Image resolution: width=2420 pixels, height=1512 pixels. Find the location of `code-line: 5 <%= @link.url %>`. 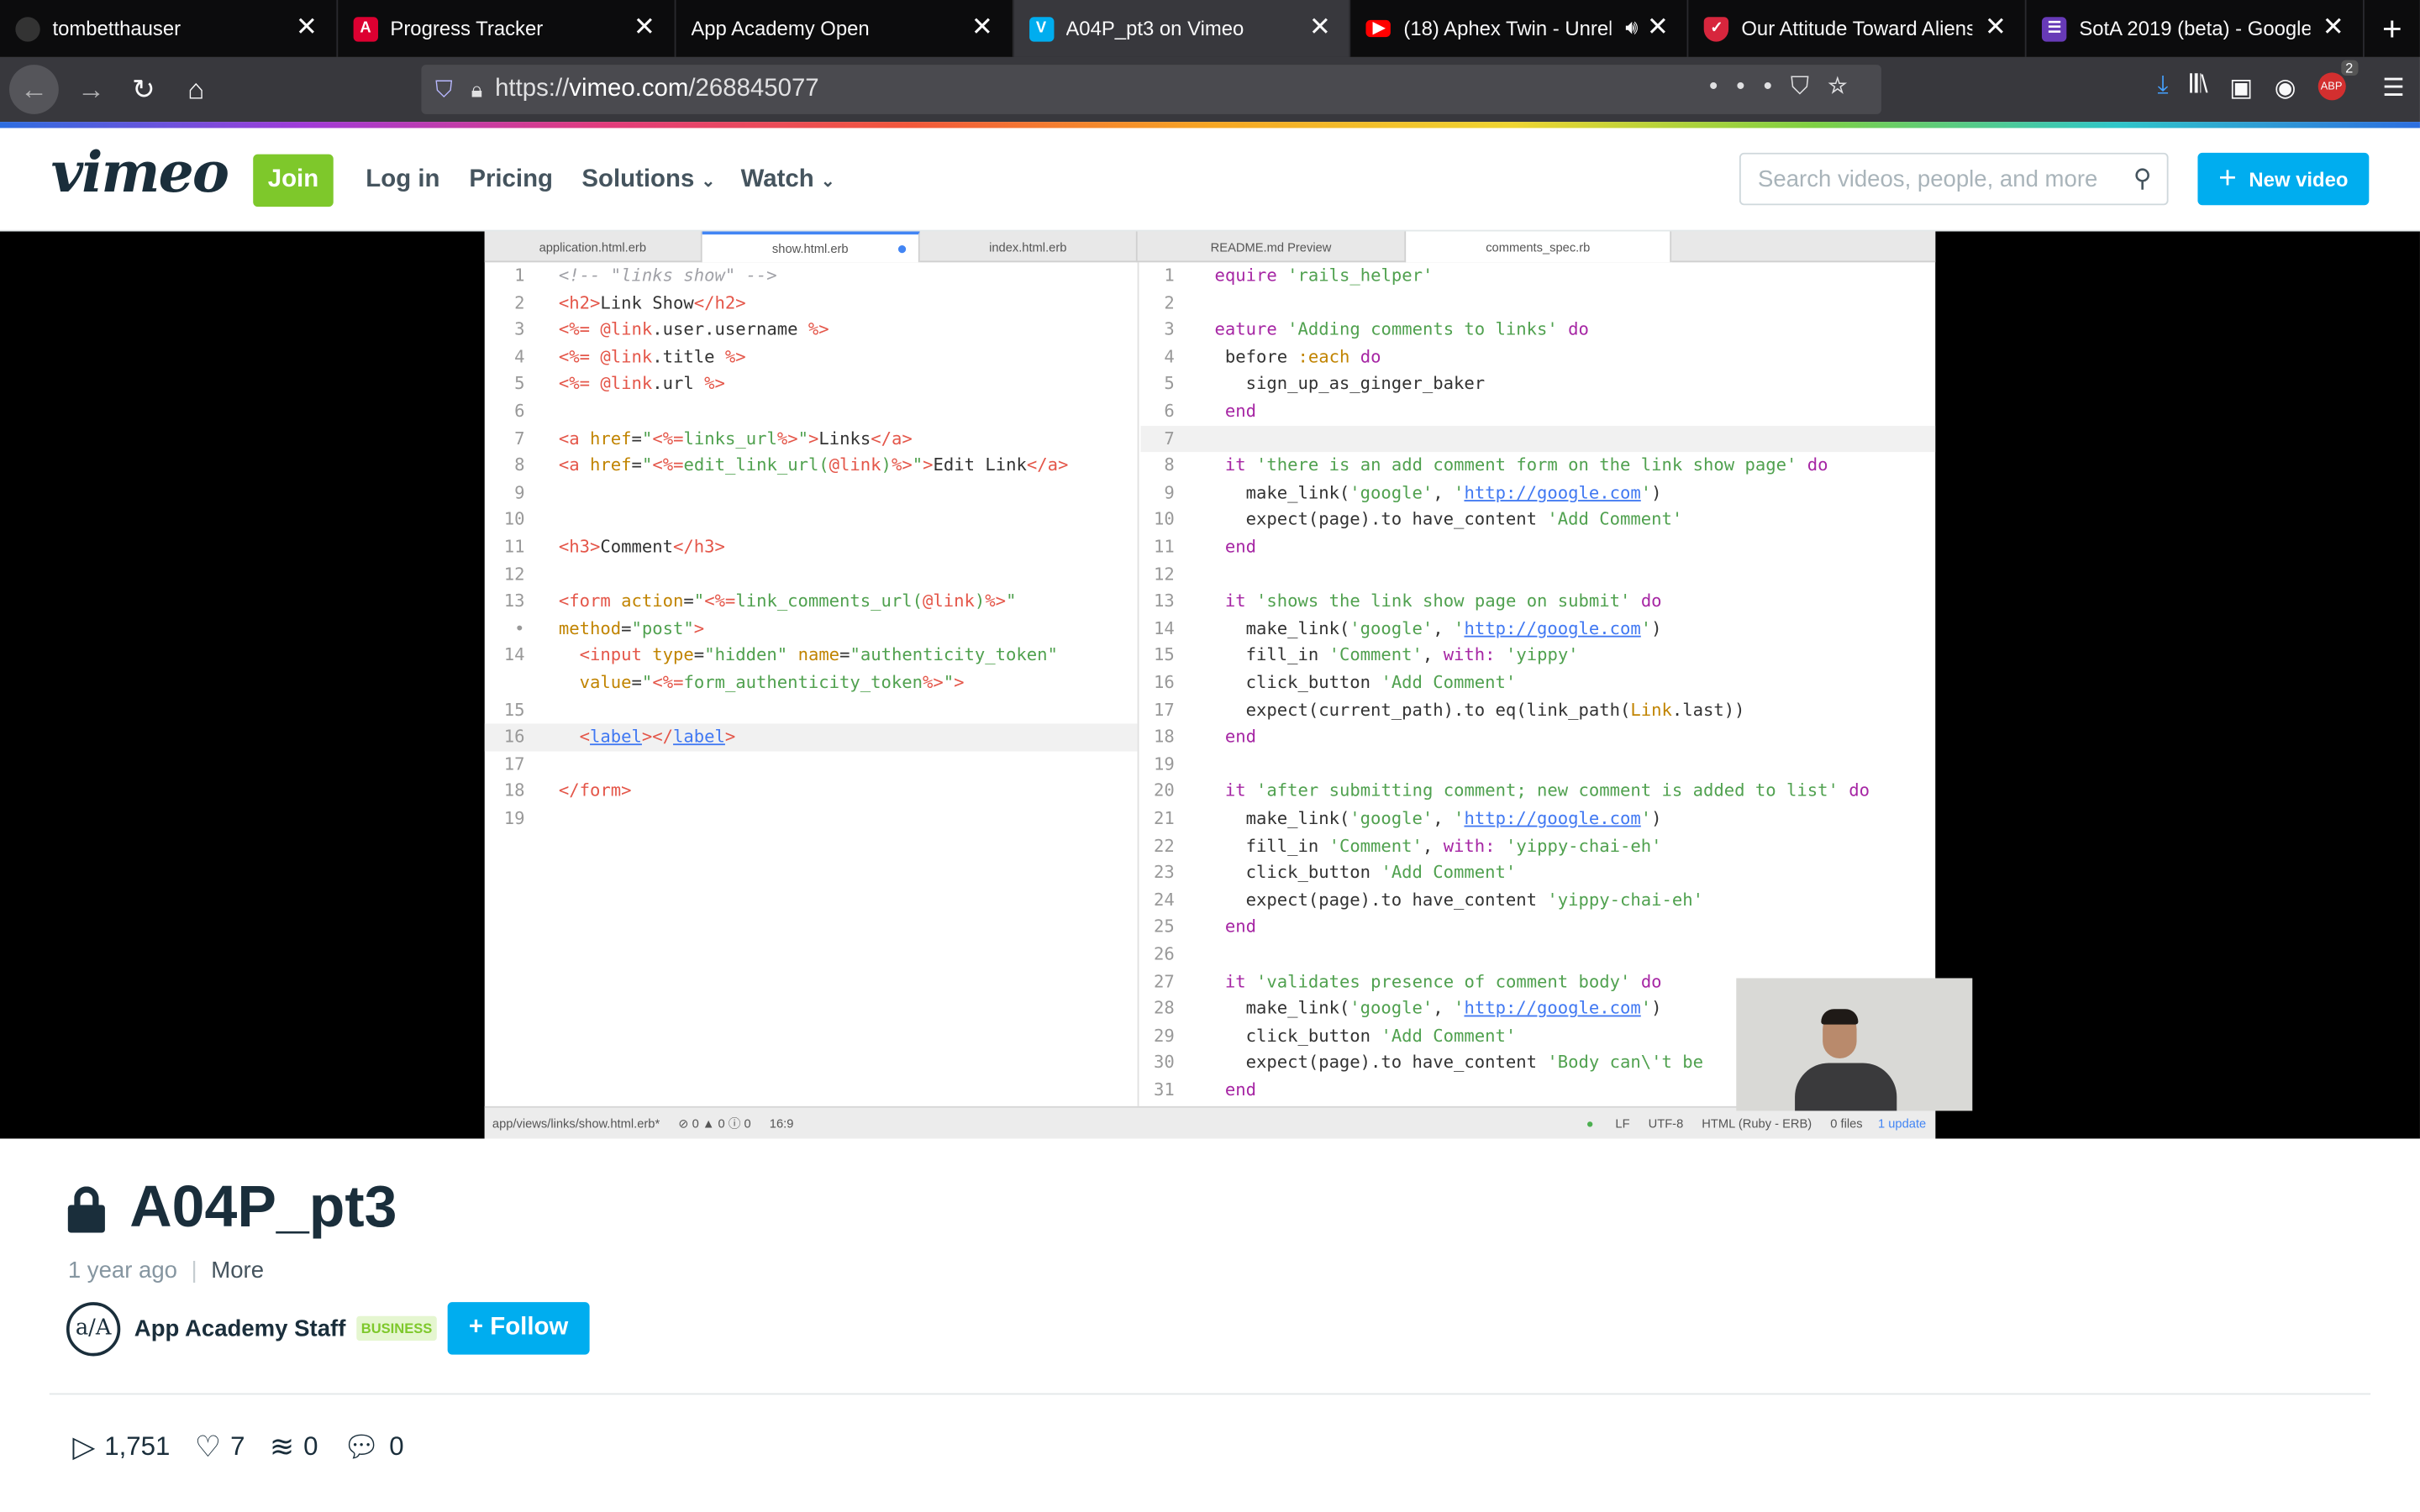

code-line: 5 <%= @link.url %> is located at coordinates (811, 384).